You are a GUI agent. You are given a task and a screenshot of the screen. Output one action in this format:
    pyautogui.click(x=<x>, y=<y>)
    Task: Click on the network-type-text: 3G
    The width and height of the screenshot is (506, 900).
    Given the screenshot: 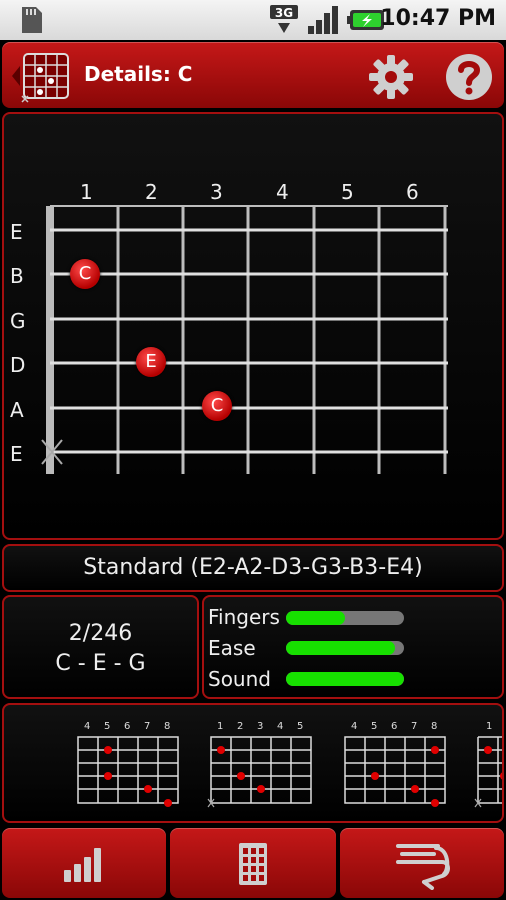 What is the action you would take?
    pyautogui.click(x=284, y=13)
    